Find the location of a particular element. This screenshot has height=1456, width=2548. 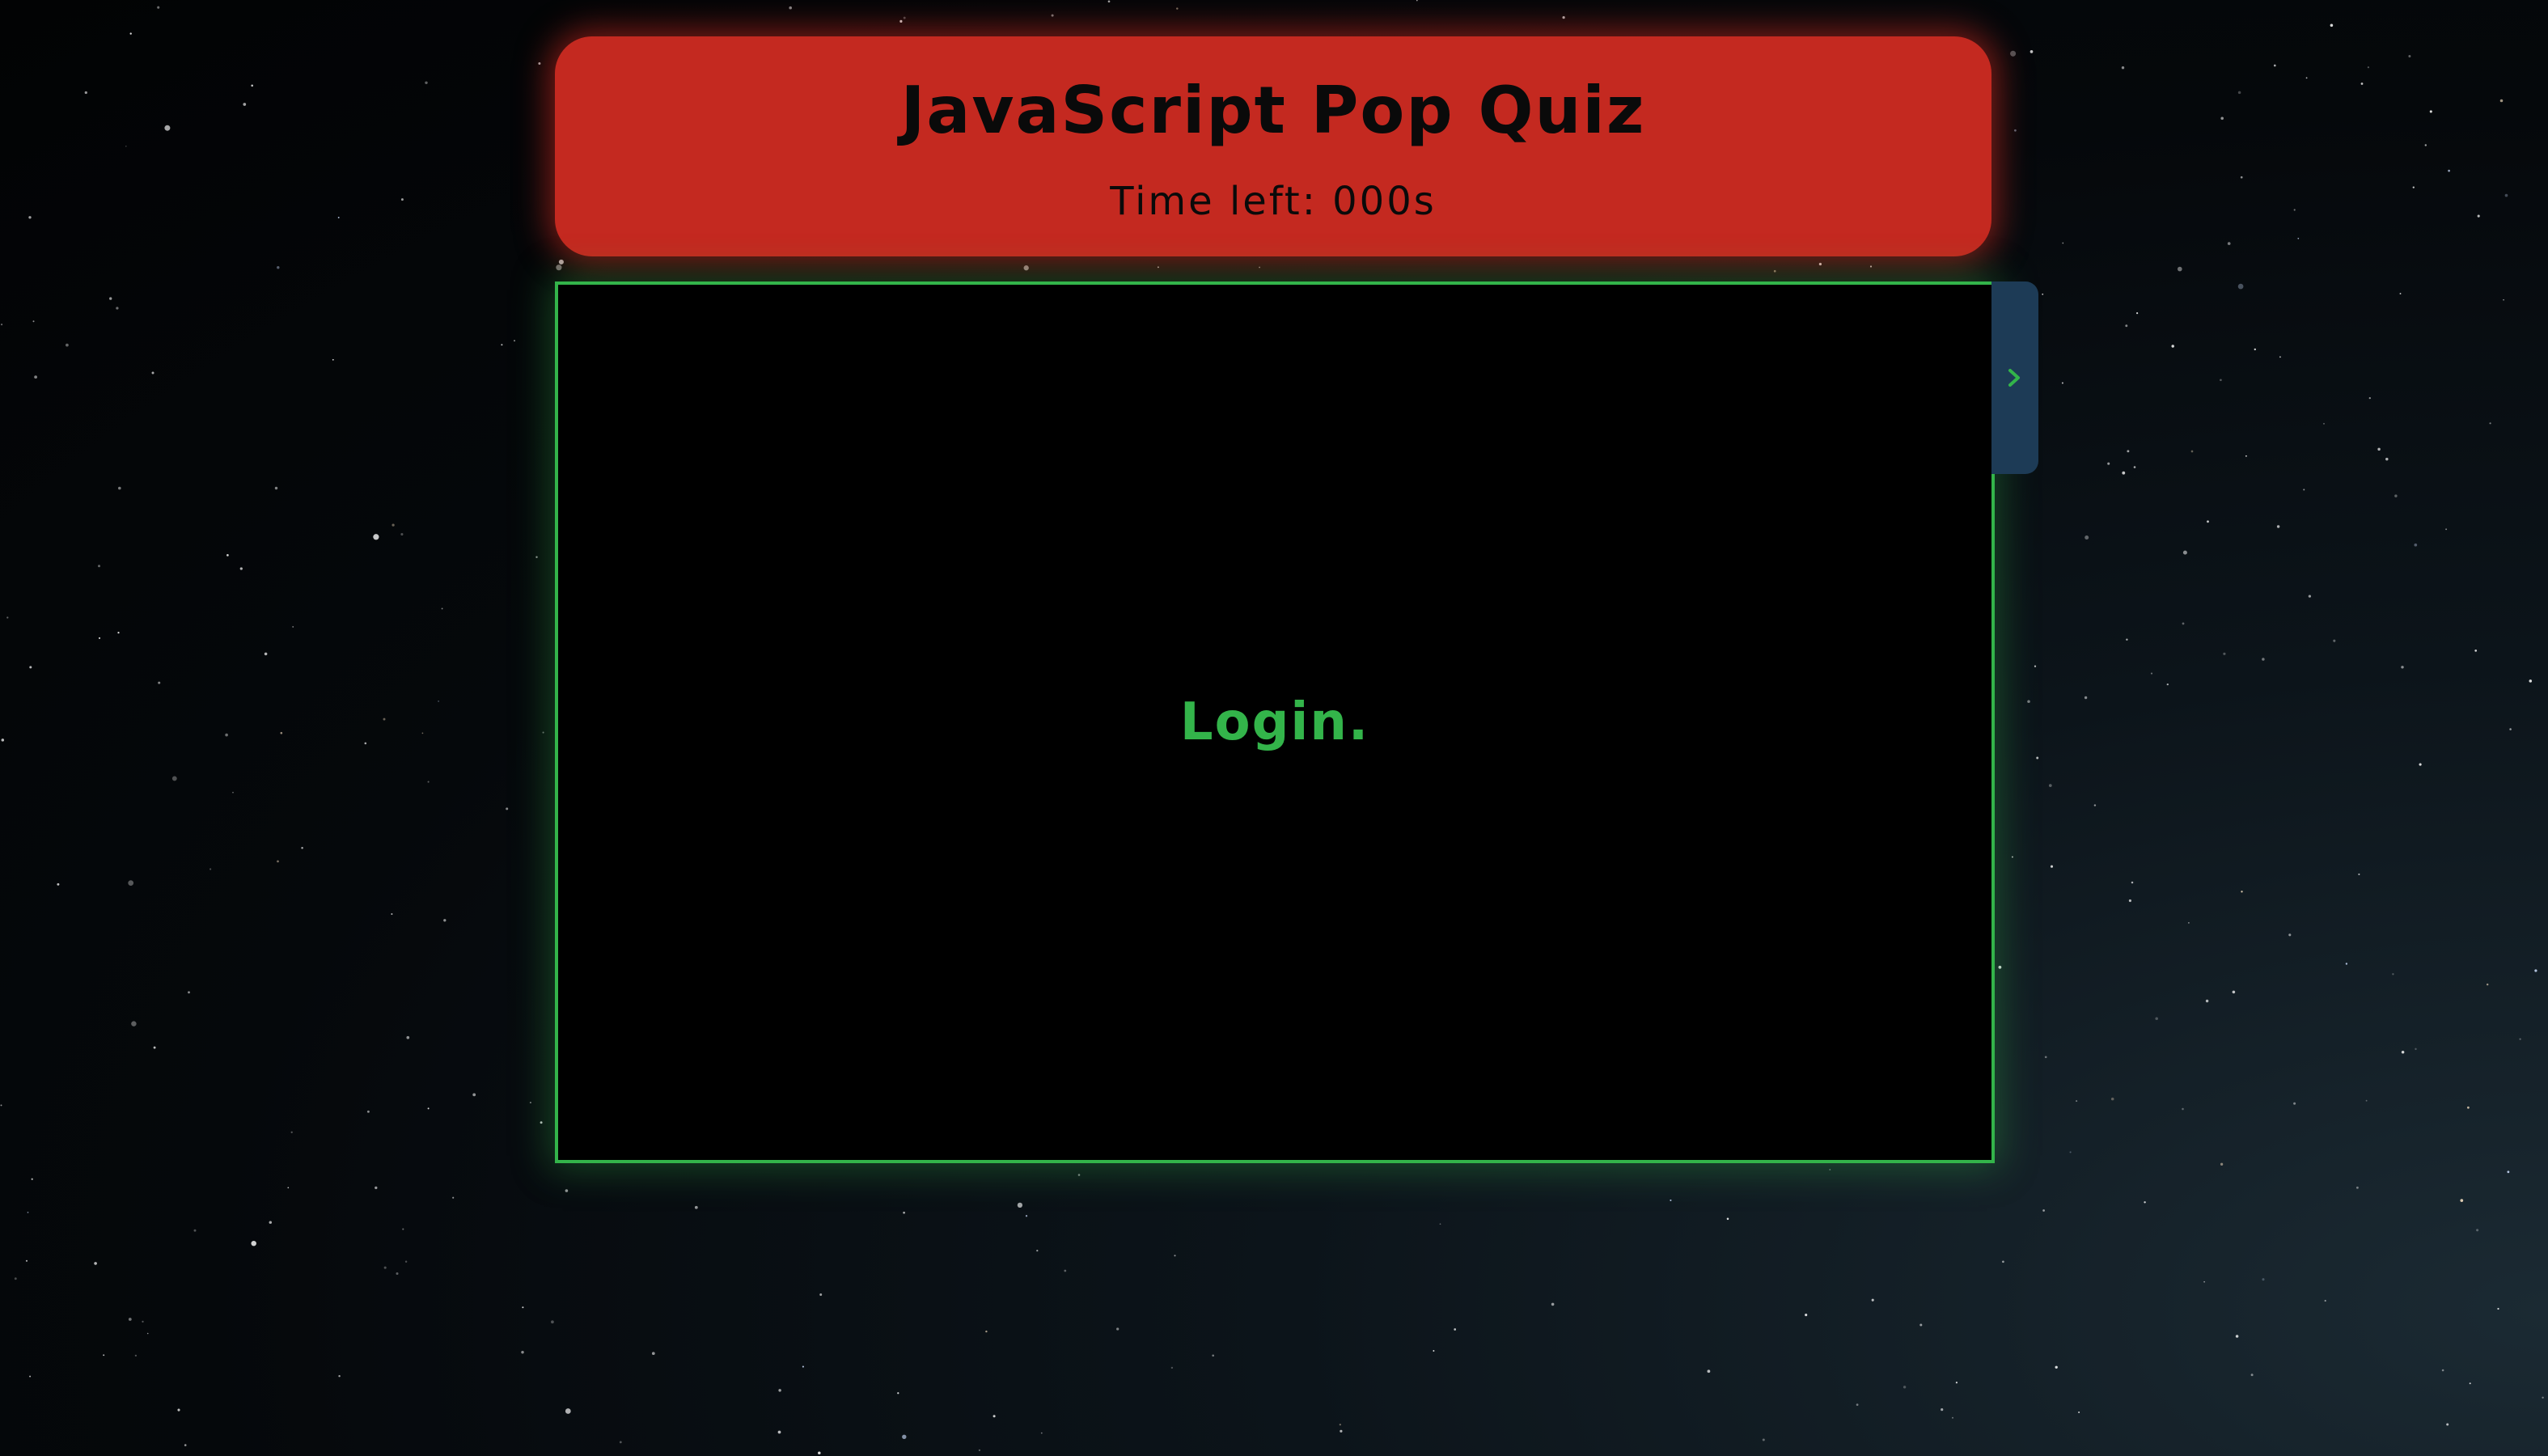

login-message: Login. is located at coordinates (1274, 722).